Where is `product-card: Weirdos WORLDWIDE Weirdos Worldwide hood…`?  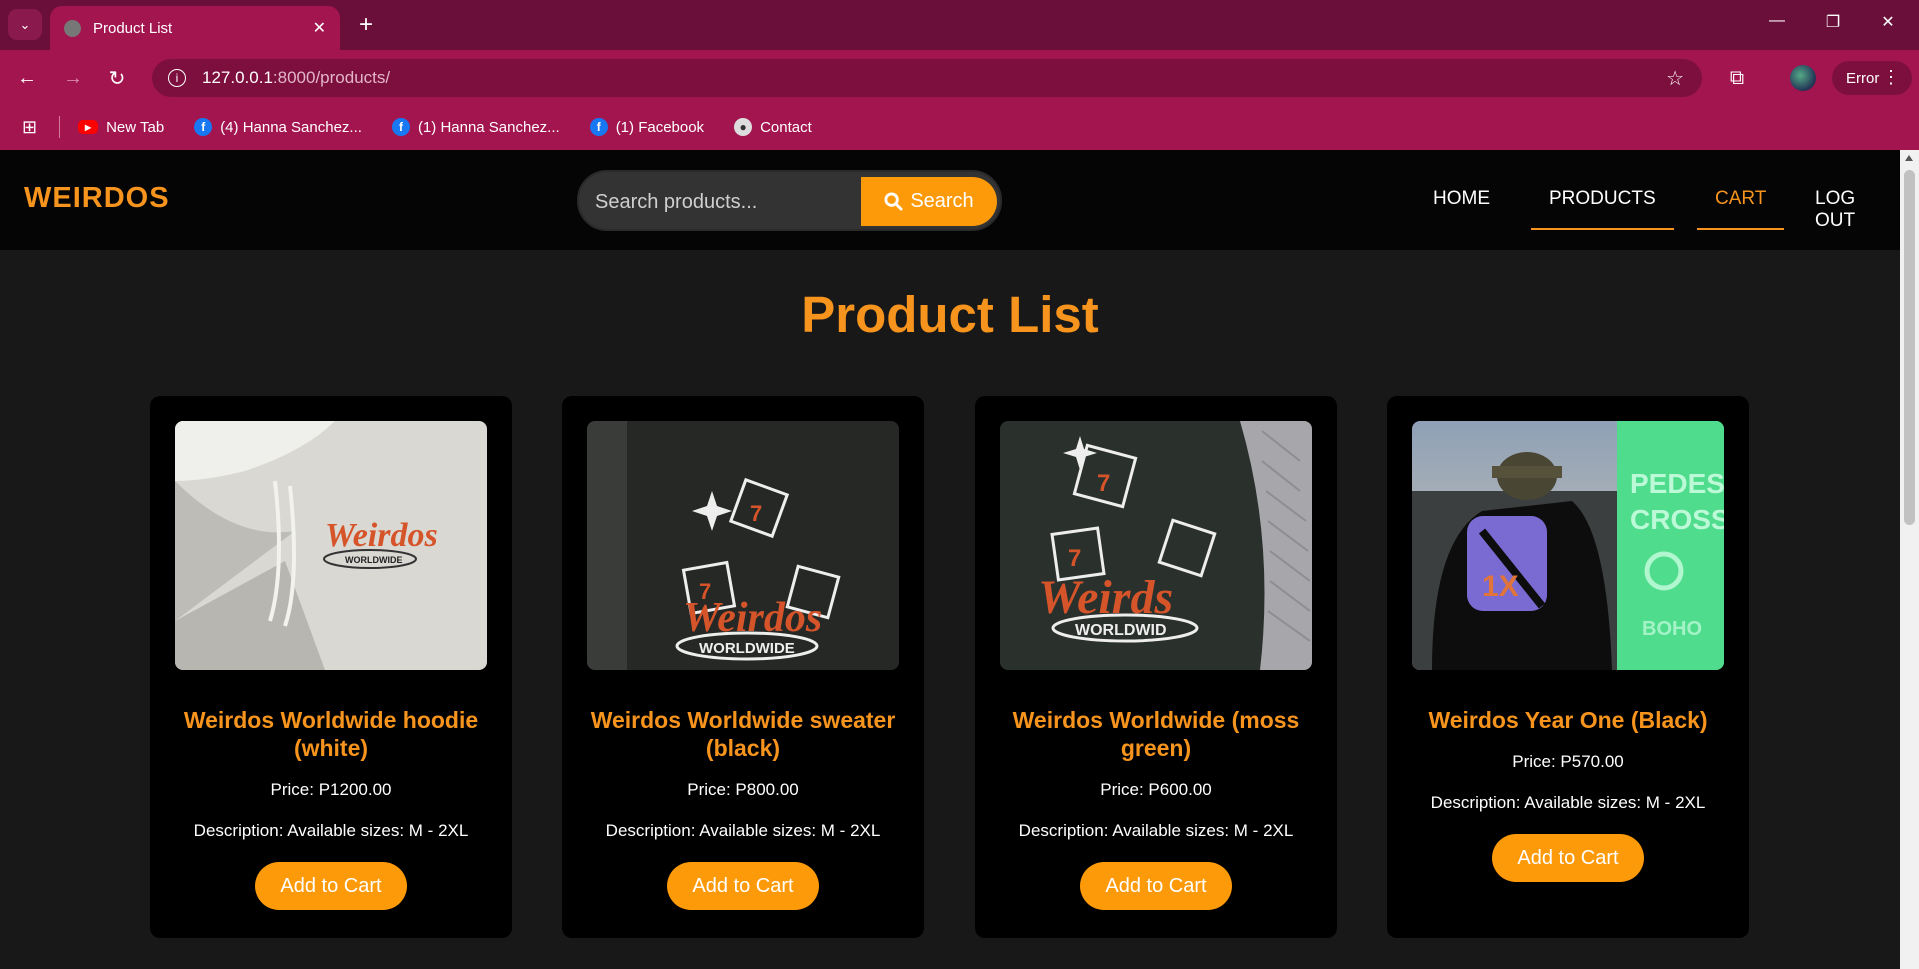
product-card: Weirdos WORLDWIDE Weirdos Worldwide hood… is located at coordinates (331, 667).